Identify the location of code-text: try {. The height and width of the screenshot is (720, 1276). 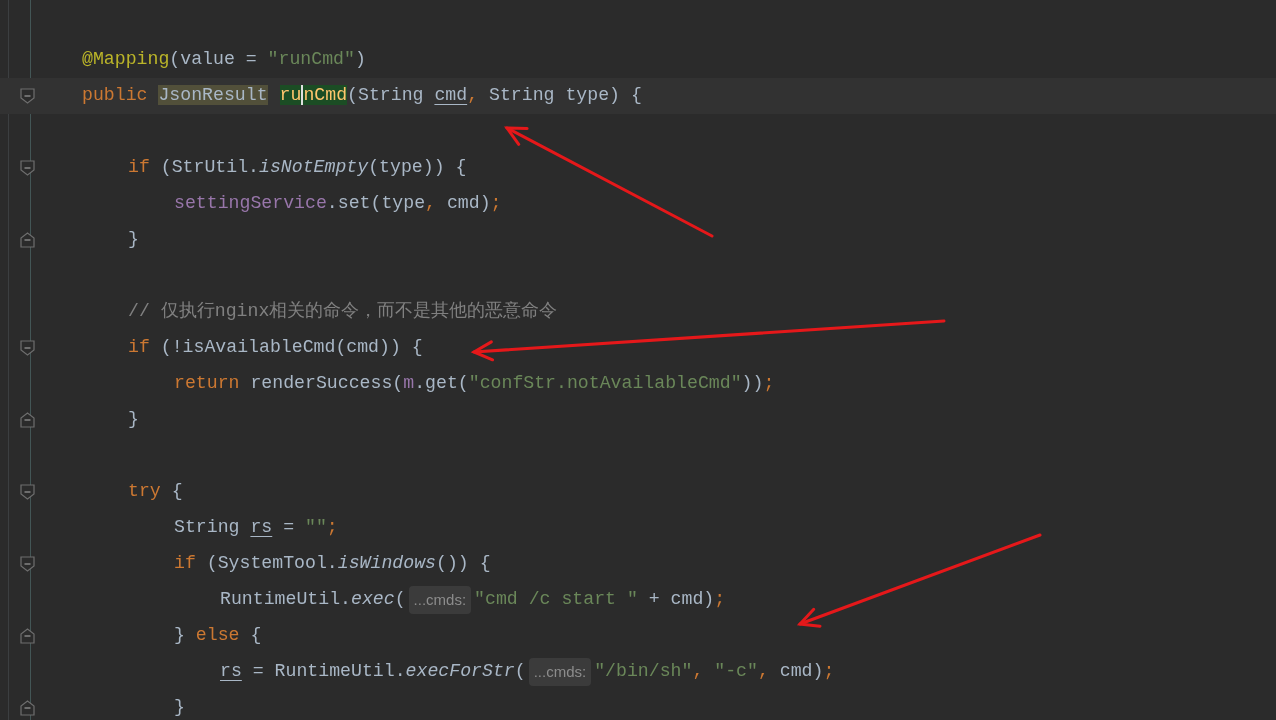
(155, 492).